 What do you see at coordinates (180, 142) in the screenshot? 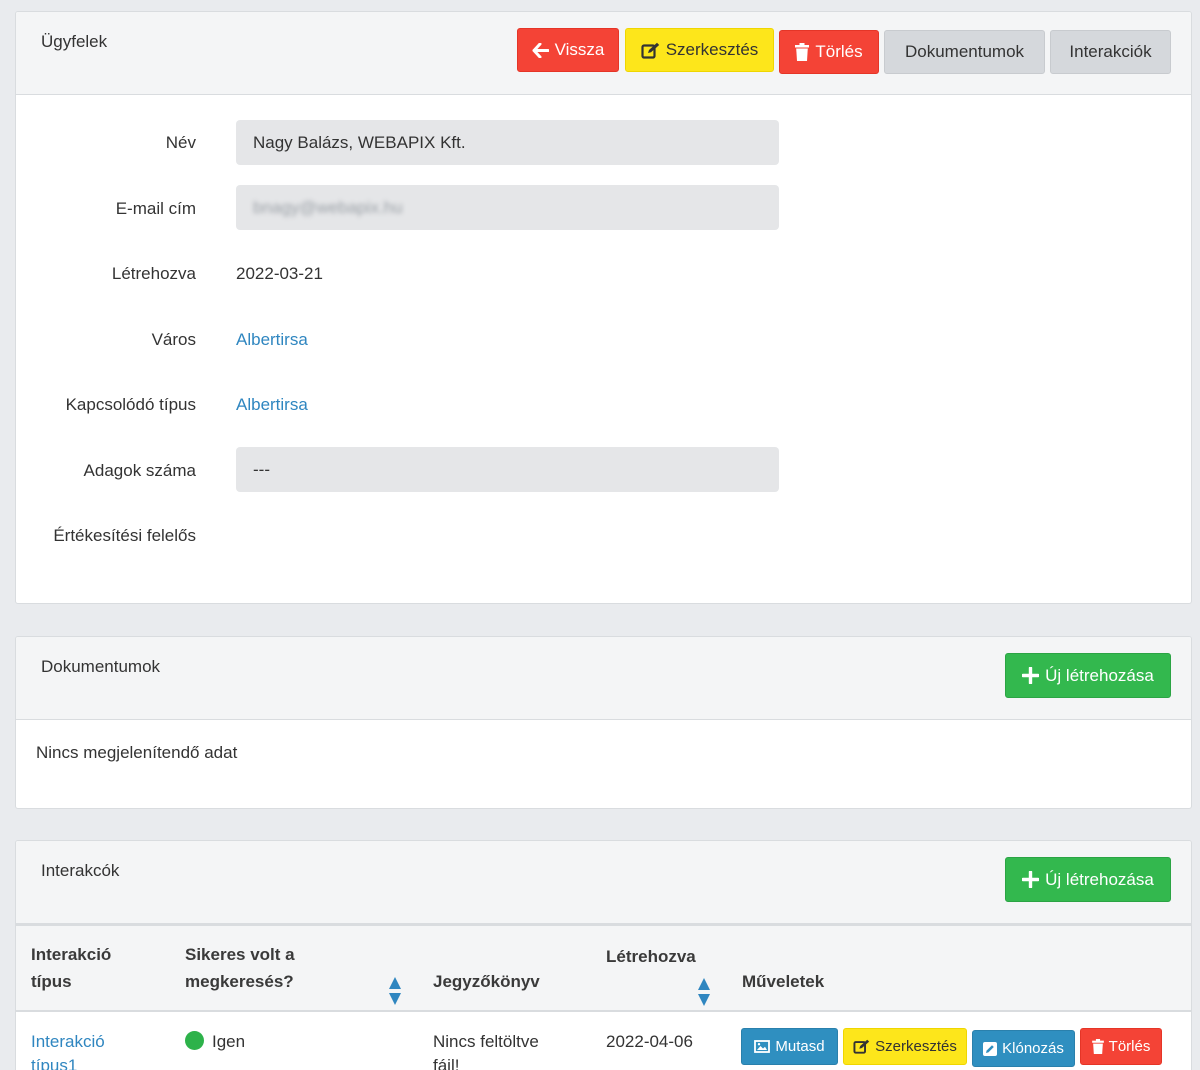
I see `name-label: Név` at bounding box center [180, 142].